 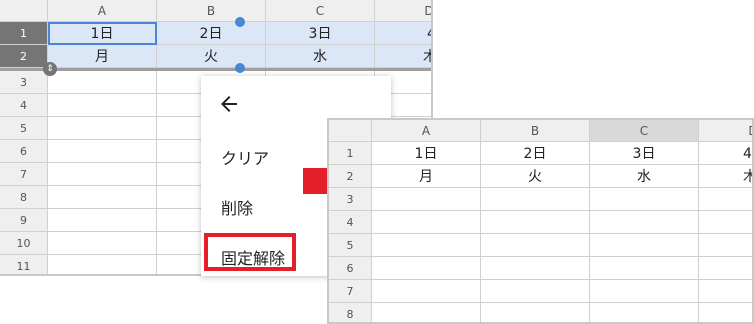 What do you see at coordinates (24, 243) in the screenshot?
I see `row-header-10: 10` at bounding box center [24, 243].